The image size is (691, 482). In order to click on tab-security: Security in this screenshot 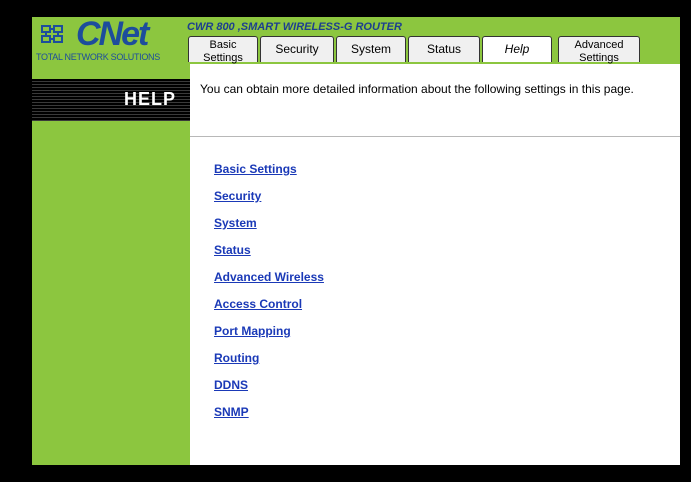, I will do `click(297, 49)`.